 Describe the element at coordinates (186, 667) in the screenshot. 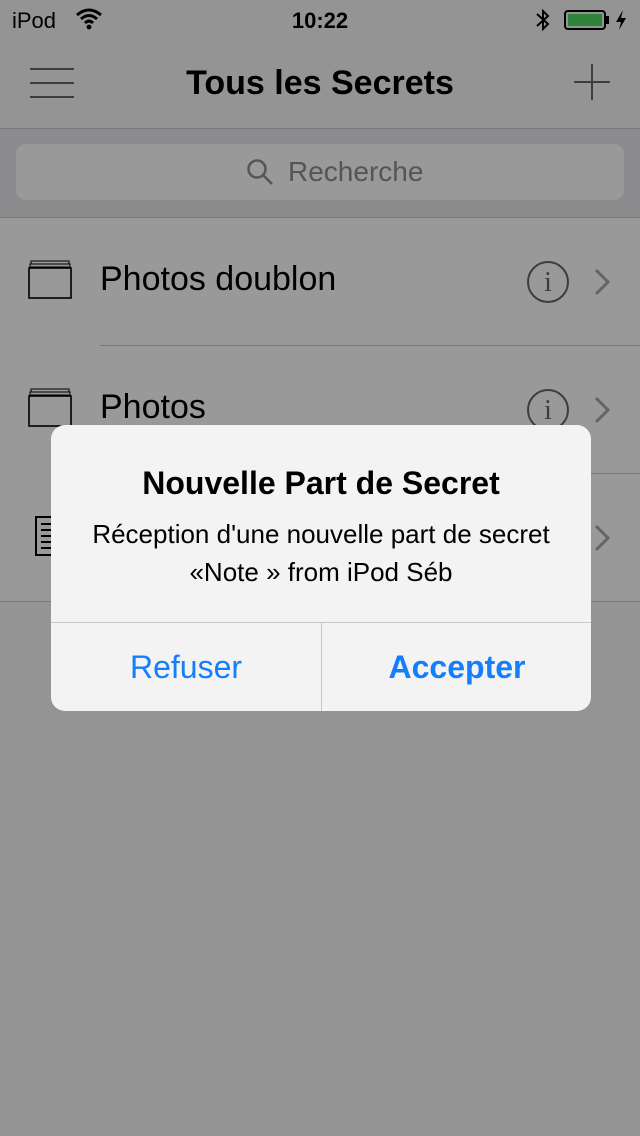

I see `refuse-button: Refuser` at that location.